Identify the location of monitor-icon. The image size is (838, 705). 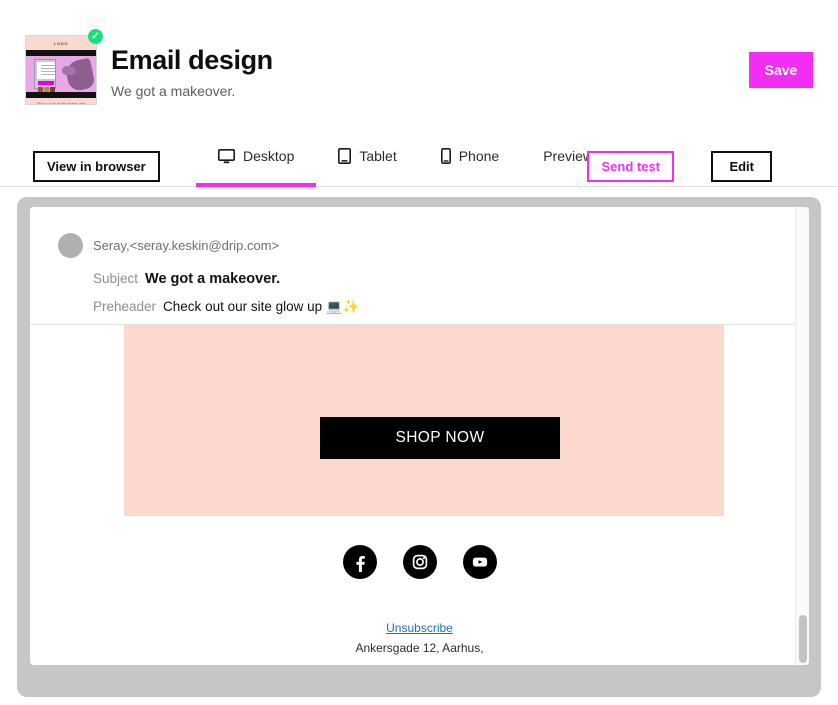
(226, 156).